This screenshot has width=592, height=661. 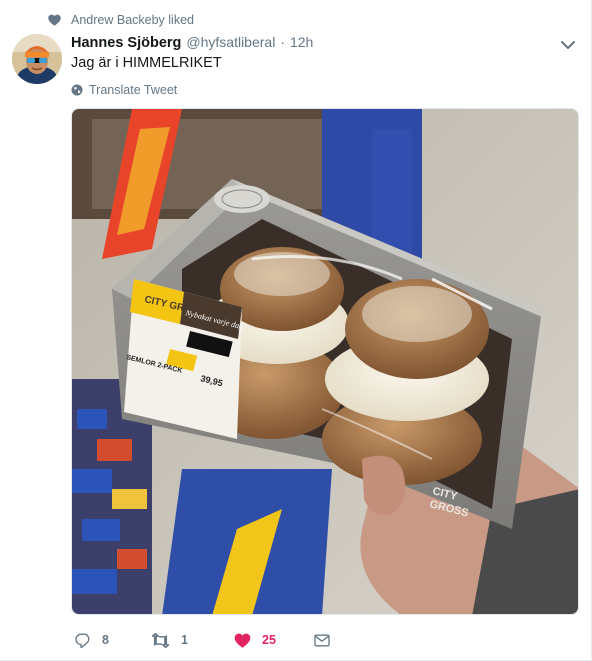 I want to click on social-context: Andrew Backeby liked, so click(x=121, y=20).